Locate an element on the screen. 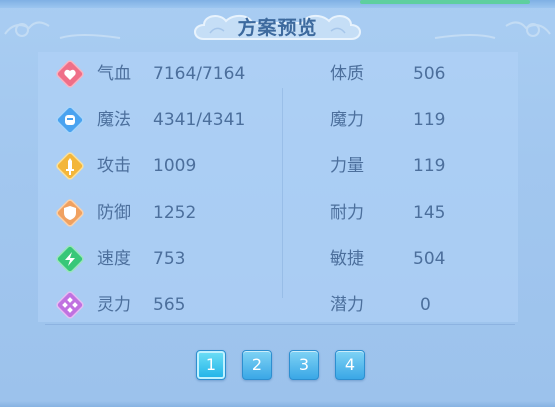 The width and height of the screenshot is (555, 407). stat-row-strength: 力量 119 is located at coordinates (425, 166).